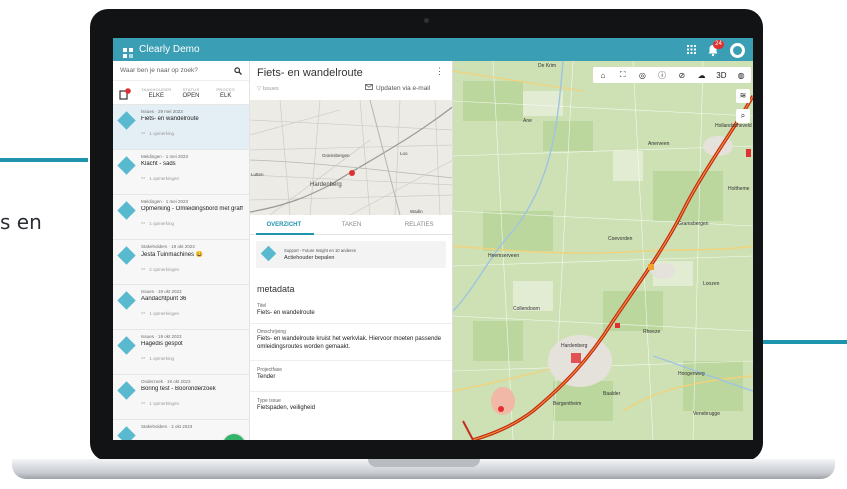 The height and width of the screenshot is (489, 847). What do you see at coordinates (326, 185) in the screenshot?
I see `mini-map-label: Hardenberg` at bounding box center [326, 185].